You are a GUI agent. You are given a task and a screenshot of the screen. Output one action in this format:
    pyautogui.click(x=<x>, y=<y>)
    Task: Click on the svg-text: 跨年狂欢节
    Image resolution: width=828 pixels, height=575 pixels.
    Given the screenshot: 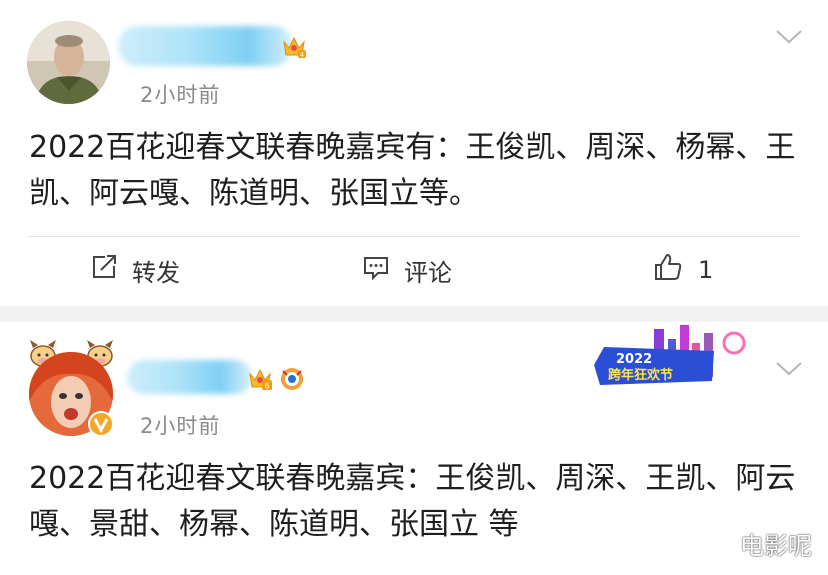 What is the action you would take?
    pyautogui.click(x=640, y=375)
    